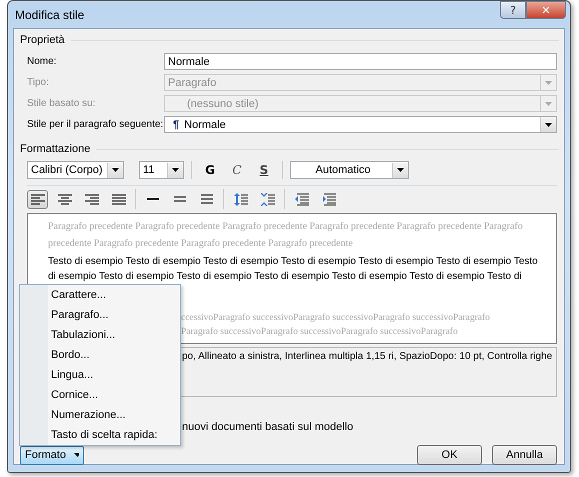 The width and height of the screenshot is (579, 477). What do you see at coordinates (100, 435) in the screenshot?
I see `menu-item: Tasto di scelta rapida:` at bounding box center [100, 435].